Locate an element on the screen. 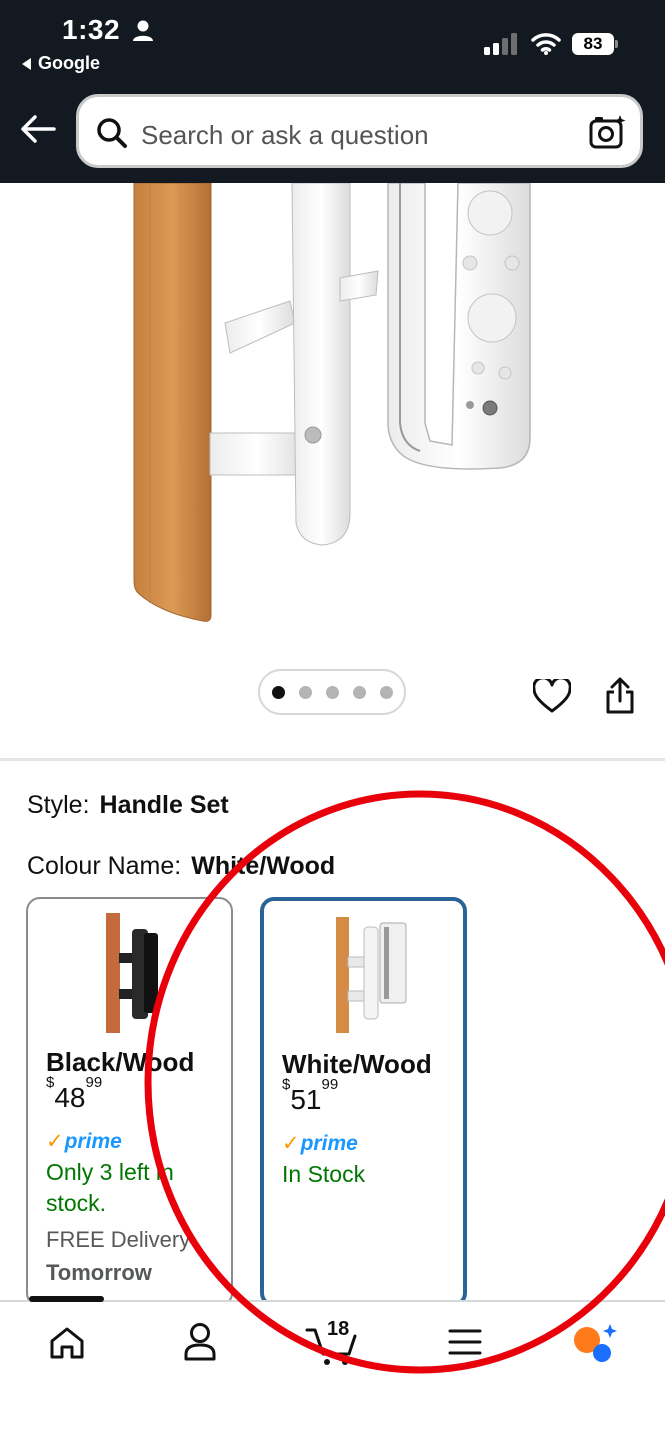 This screenshot has height=1440, width=665. rufus-assistant-icon is located at coordinates (597, 1343).